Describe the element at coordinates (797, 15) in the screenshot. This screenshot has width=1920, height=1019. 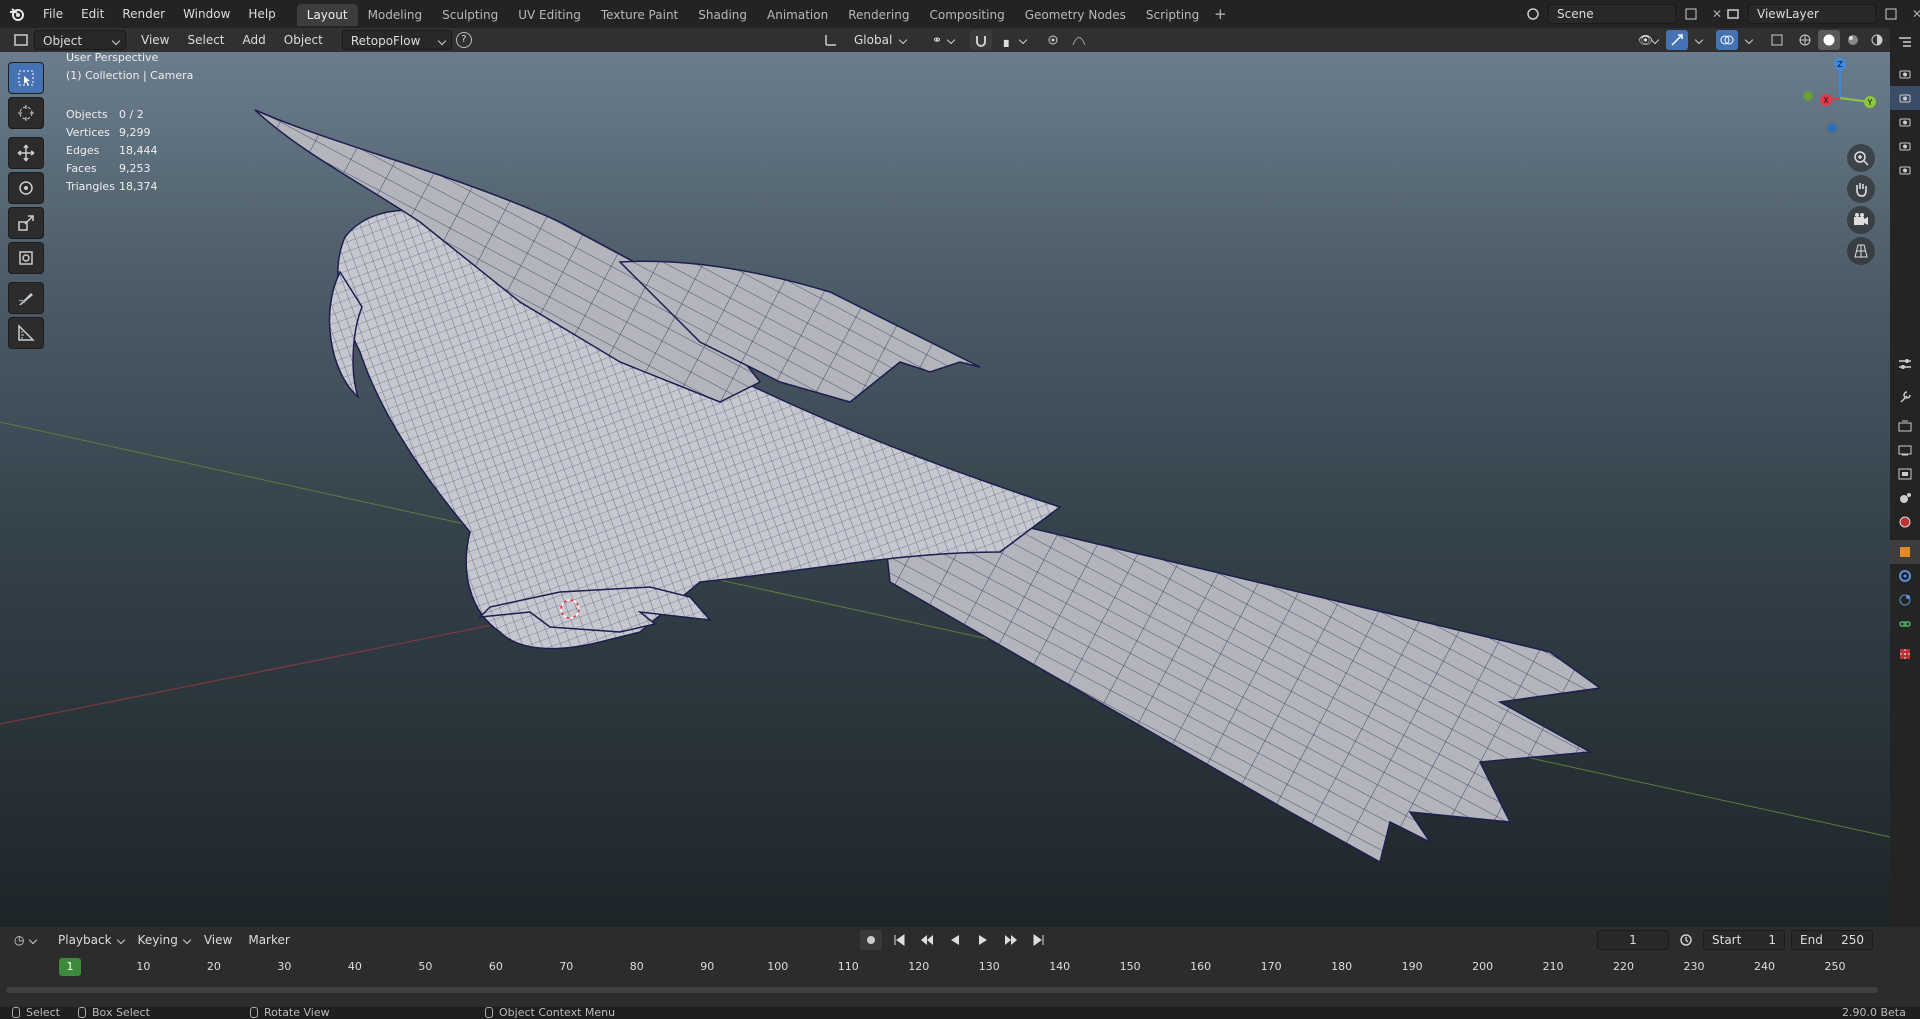
I see `tab-animation: Animation` at that location.